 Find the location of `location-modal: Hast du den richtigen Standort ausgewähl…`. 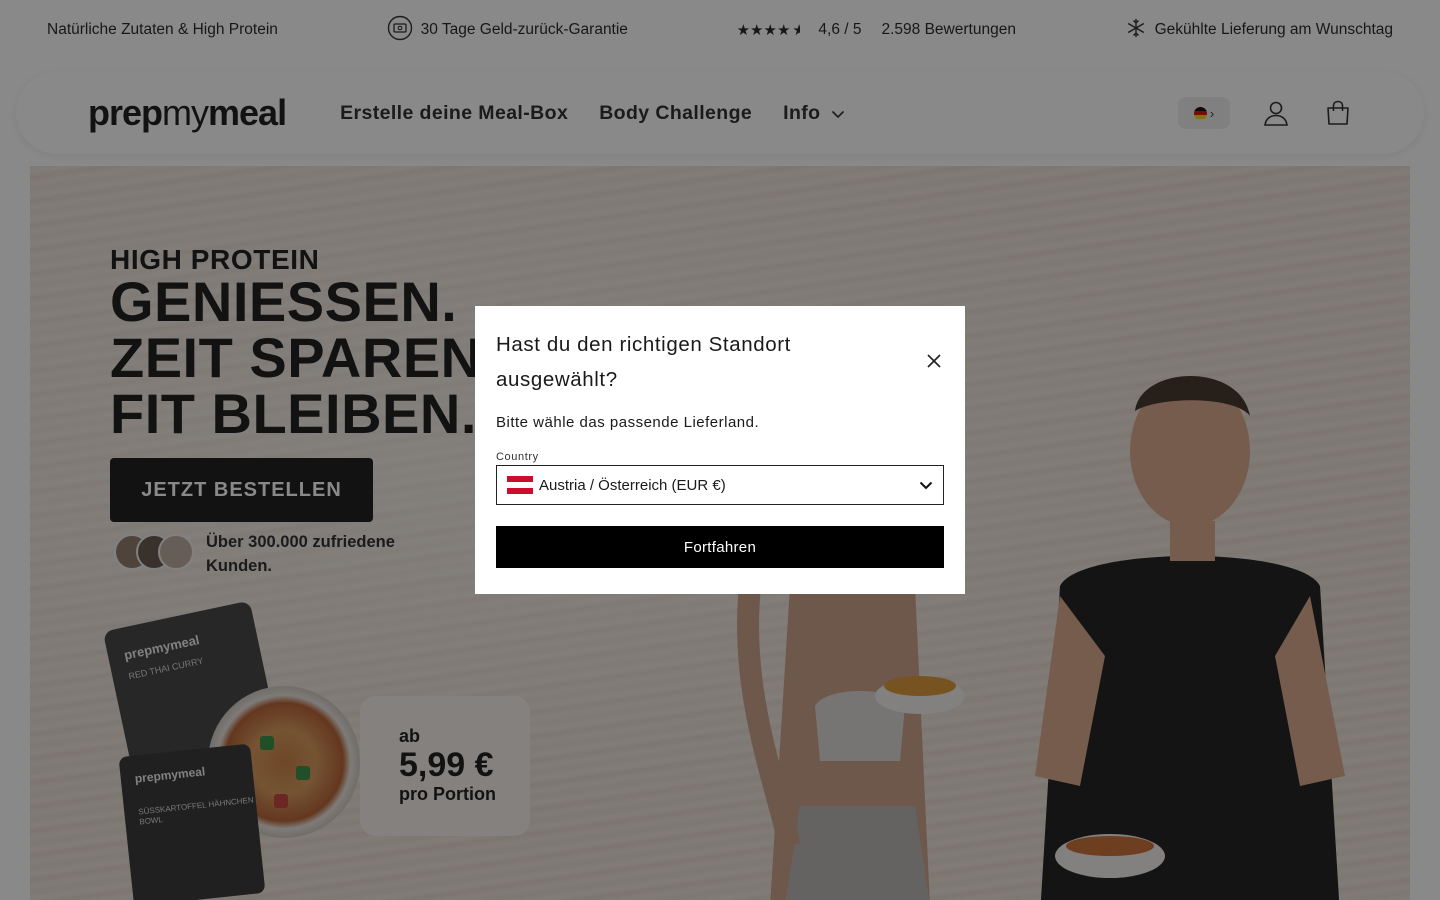

location-modal: Hast du den richtigen Standort ausgewähl… is located at coordinates (720, 450).